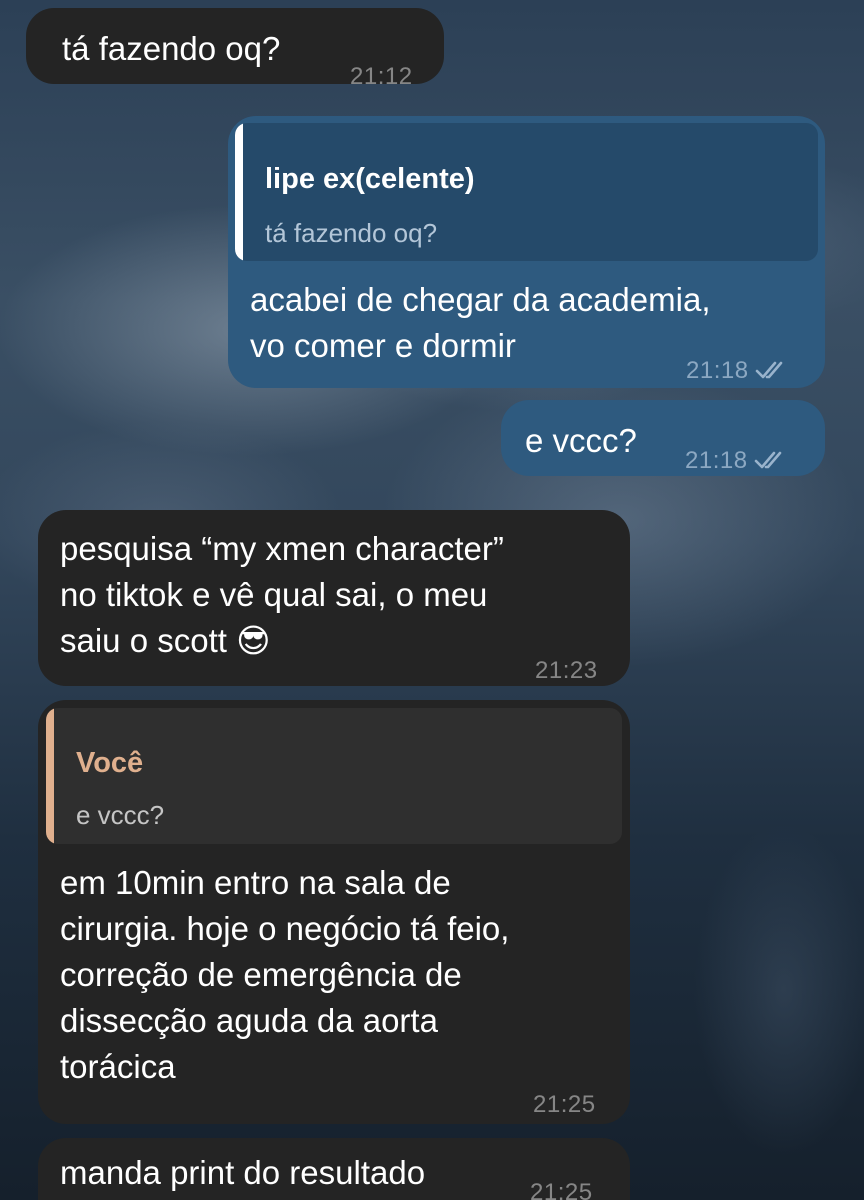  Describe the element at coordinates (581, 440) in the screenshot. I see `message-text: e vccc?` at that location.